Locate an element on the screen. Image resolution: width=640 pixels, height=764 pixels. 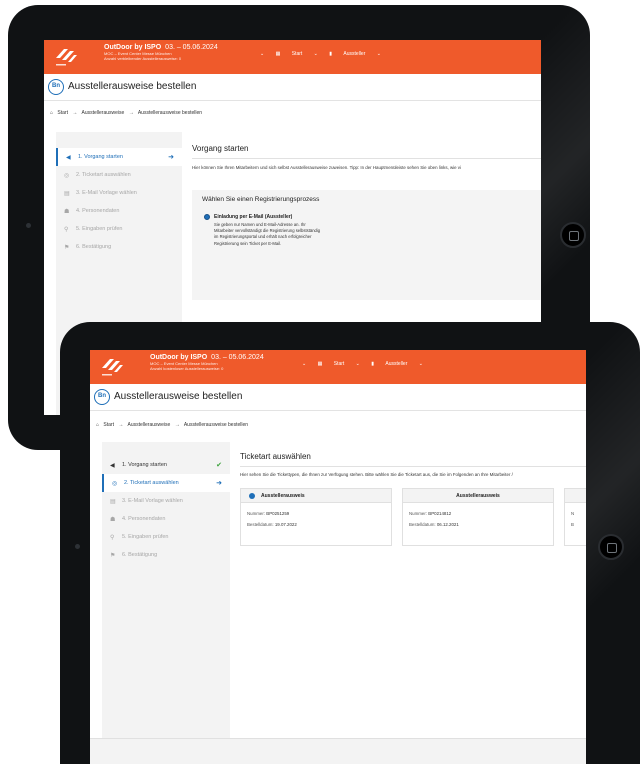
ticket-card-3: N B is located at coordinates (575, 517).